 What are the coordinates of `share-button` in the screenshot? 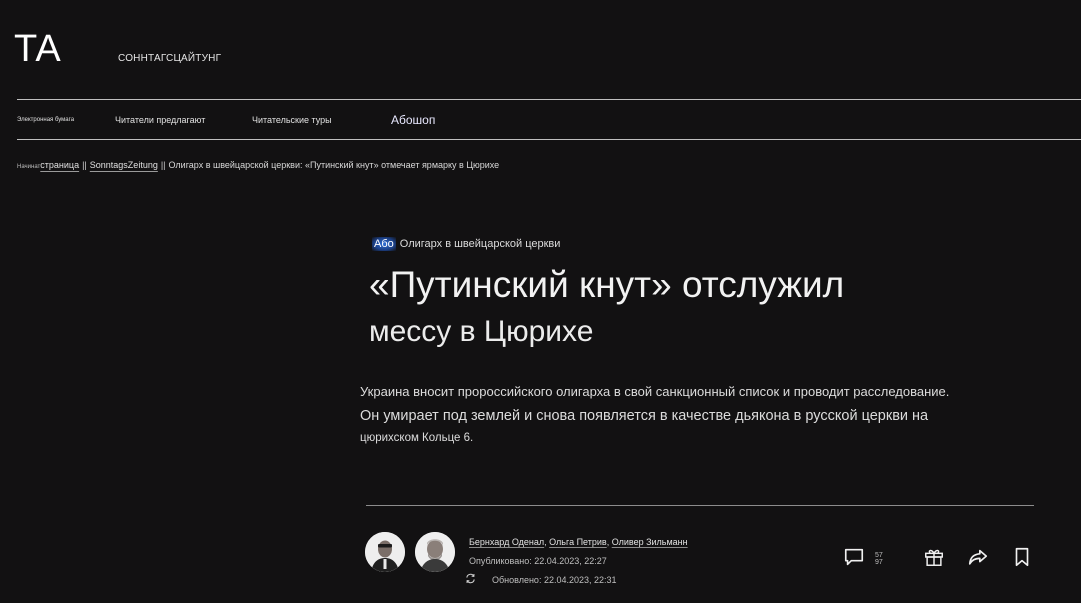 It's located at (978, 559).